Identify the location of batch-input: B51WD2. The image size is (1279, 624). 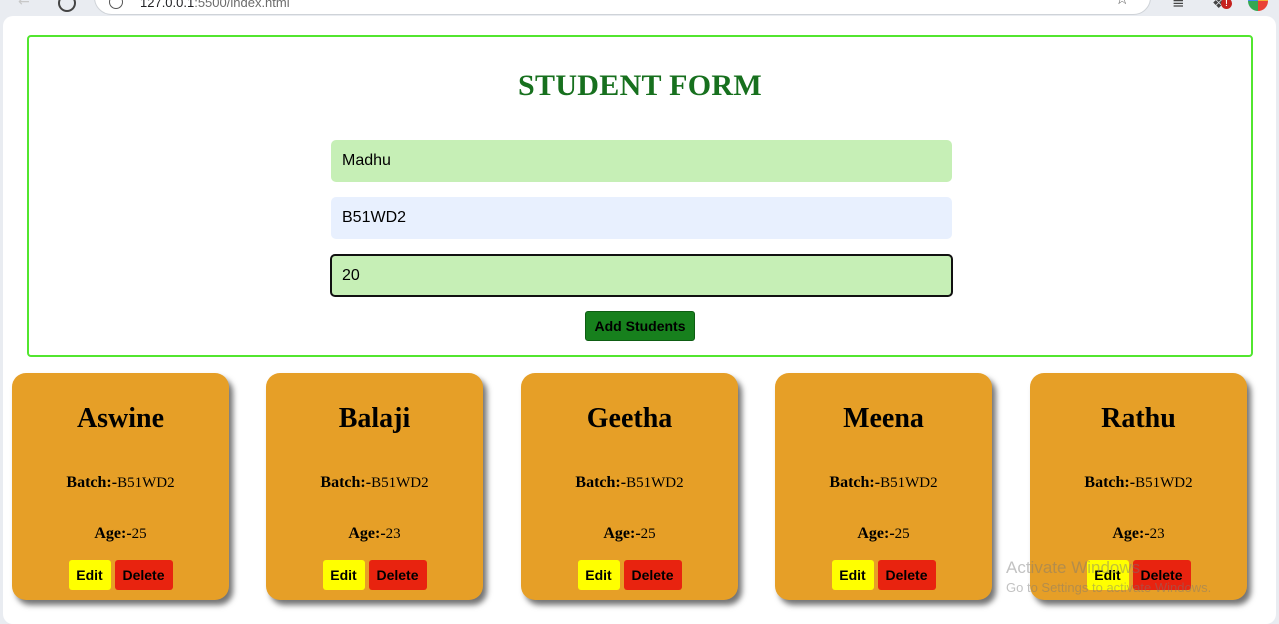
(641, 218).